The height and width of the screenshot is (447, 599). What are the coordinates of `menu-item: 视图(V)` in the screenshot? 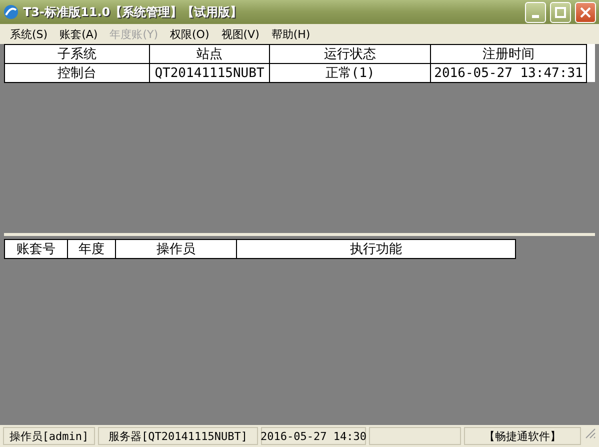 It's located at (240, 34).